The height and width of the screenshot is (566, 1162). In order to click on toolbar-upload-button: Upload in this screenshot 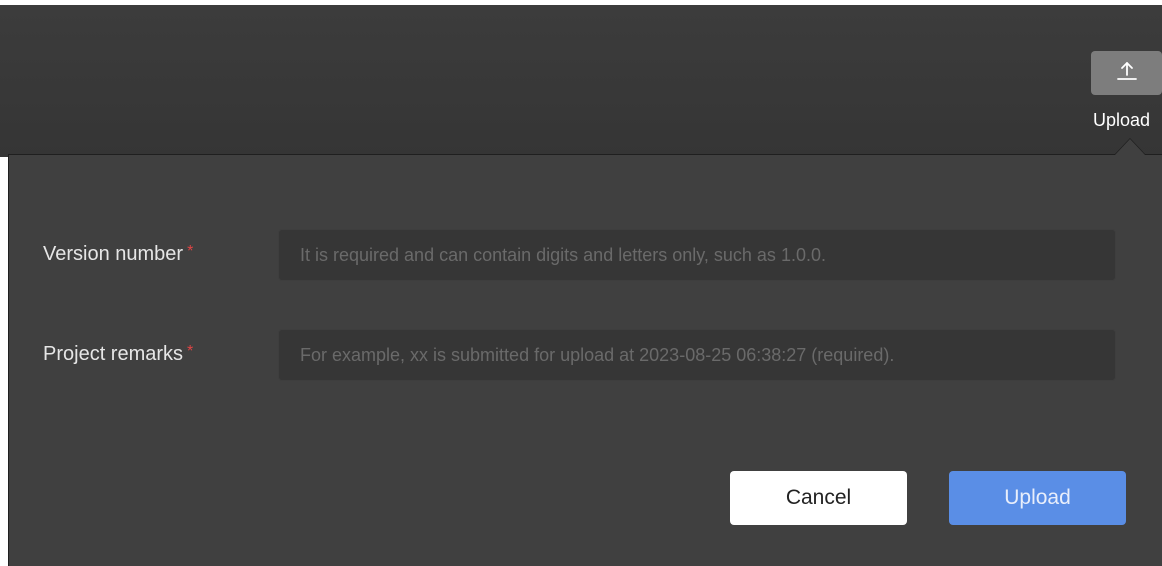, I will do `click(1126, 96)`.